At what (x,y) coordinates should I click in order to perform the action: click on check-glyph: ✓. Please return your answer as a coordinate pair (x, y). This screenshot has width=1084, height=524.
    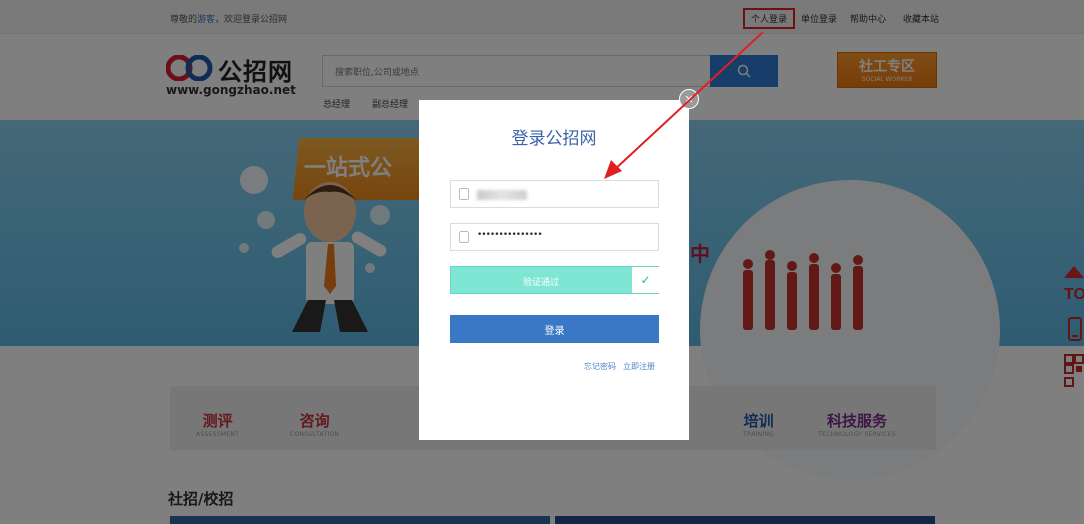
    Looking at the image, I should click on (645, 280).